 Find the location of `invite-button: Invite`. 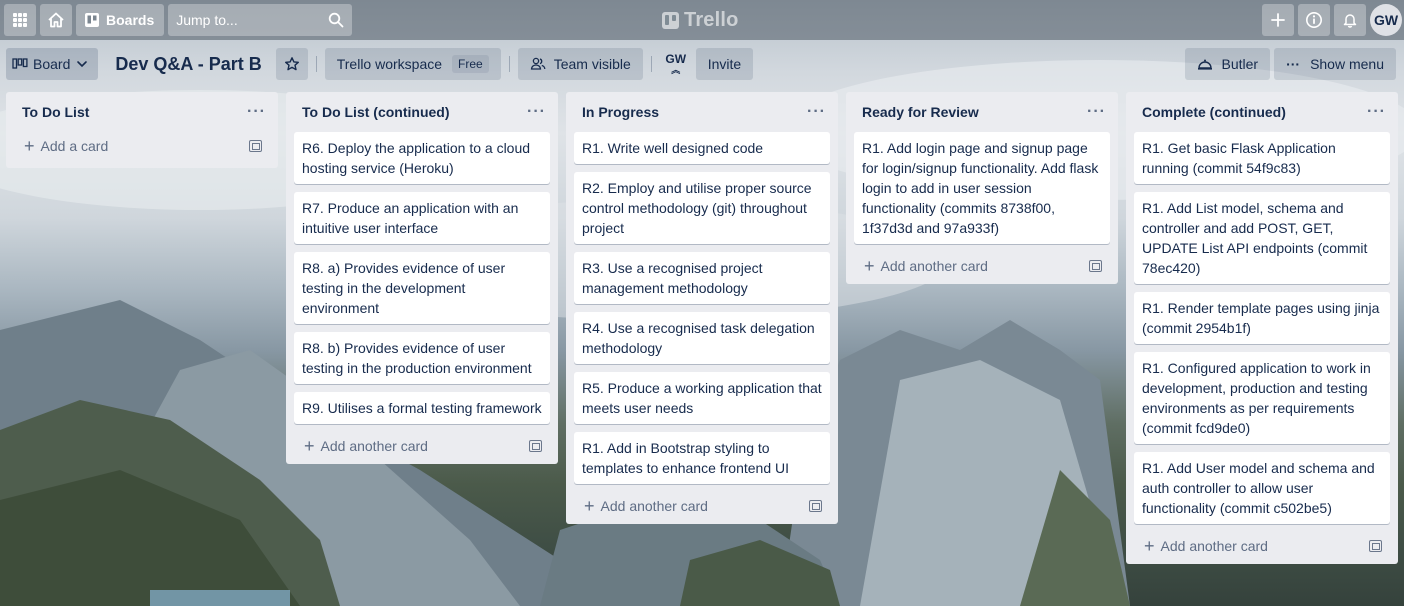

invite-button: Invite is located at coordinates (724, 64).